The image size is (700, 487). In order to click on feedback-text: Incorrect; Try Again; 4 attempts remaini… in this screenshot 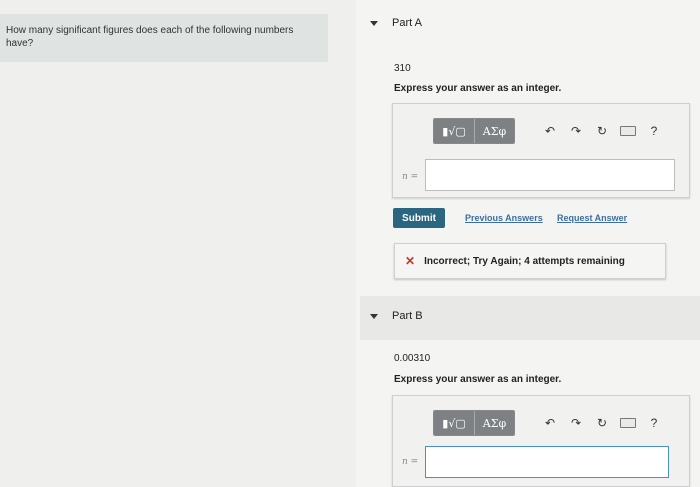, I will do `click(524, 261)`.